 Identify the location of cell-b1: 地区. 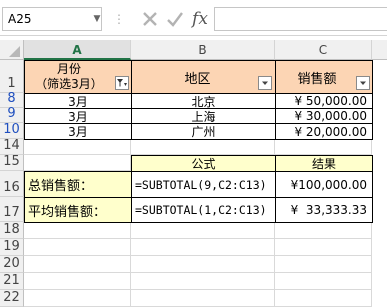
(203, 77).